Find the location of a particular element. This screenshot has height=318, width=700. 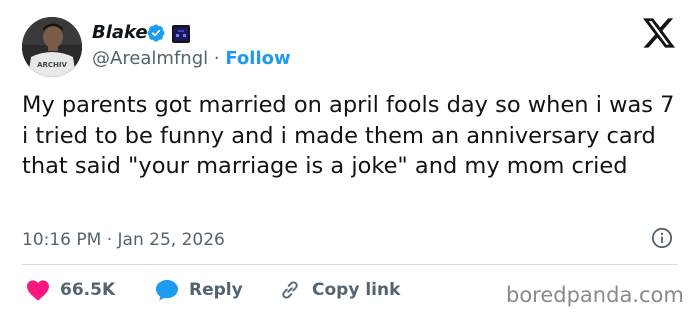

tweet-timestamp: 10:16 PM · Jan 25, 2026 is located at coordinates (123, 240).